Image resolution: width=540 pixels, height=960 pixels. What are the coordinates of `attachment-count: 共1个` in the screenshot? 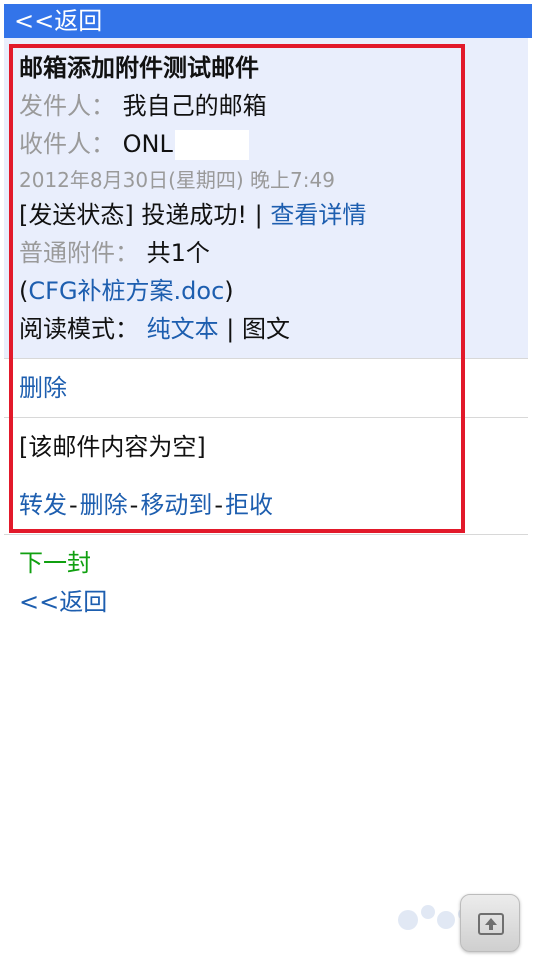 It's located at (178, 253).